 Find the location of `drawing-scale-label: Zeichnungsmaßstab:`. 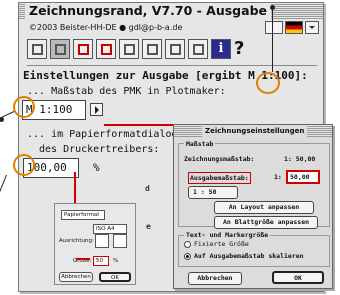

drawing-scale-label: Zeichnungsmaßstab: is located at coordinates (219, 159).